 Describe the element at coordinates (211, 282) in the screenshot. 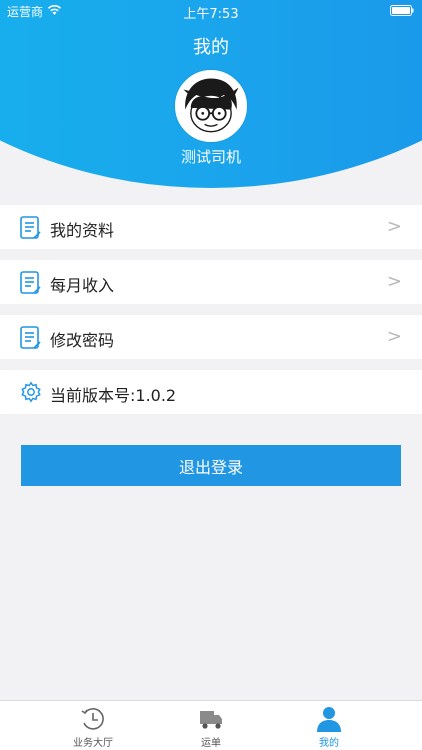

I see `menu-item-monthly-income: 每月收入 >` at that location.